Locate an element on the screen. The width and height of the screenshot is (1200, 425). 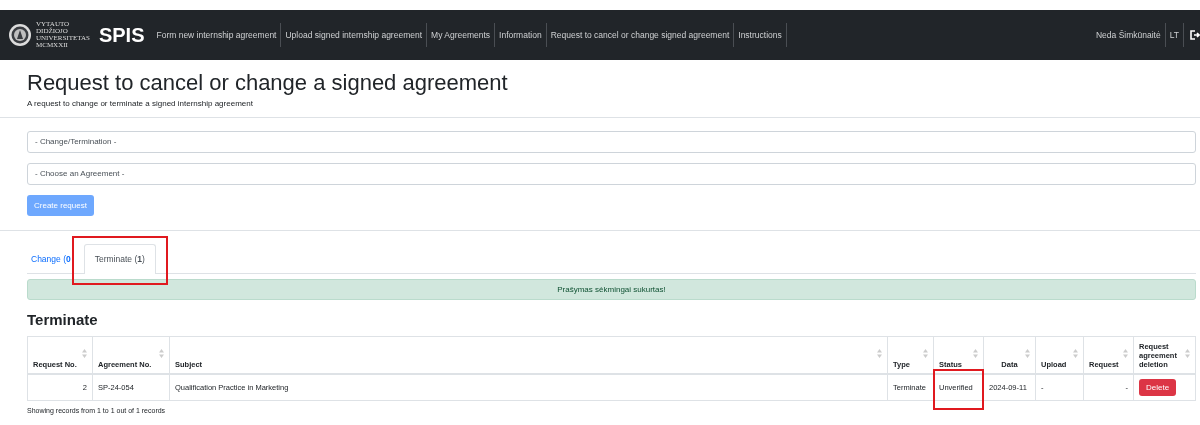
page-subtitle: A request to change or terminate a signed internship agreement is located at coordinates (140, 104).